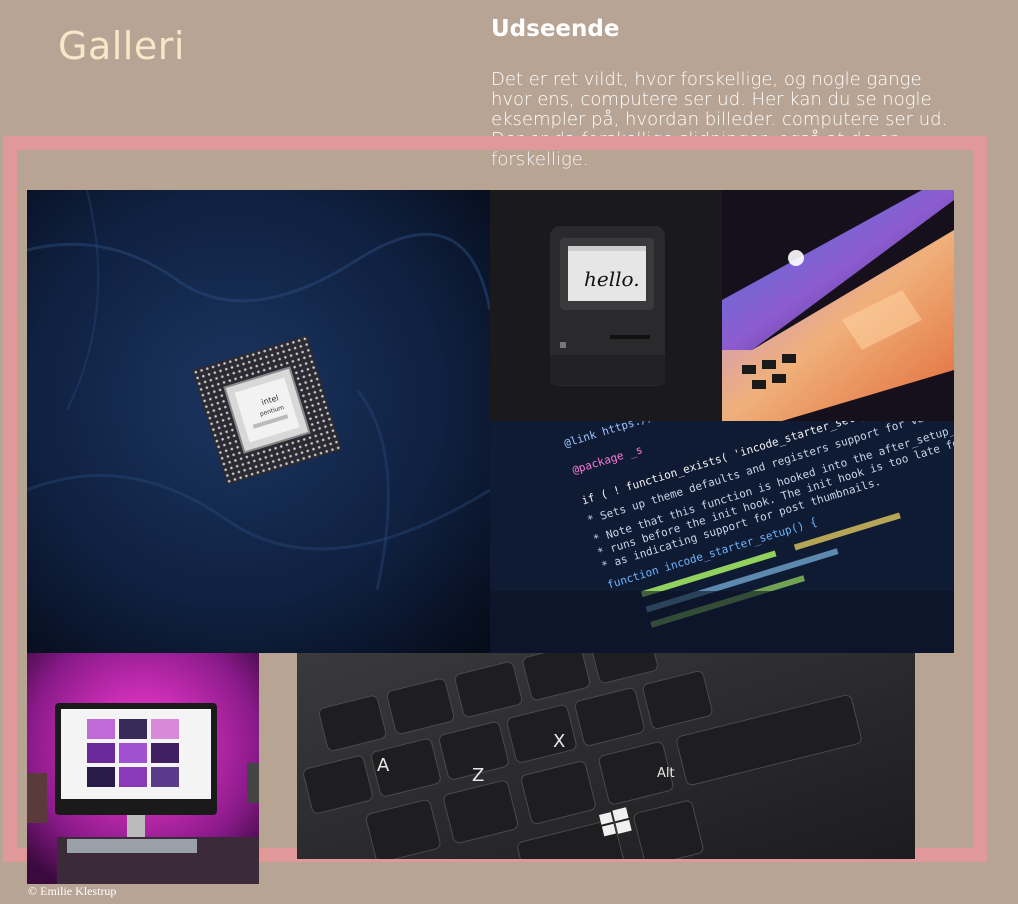 Image resolution: width=1018 pixels, height=904 pixels. Describe the element at coordinates (72, 891) in the screenshot. I see `footer-copyright: © Emilie Klestrup` at that location.